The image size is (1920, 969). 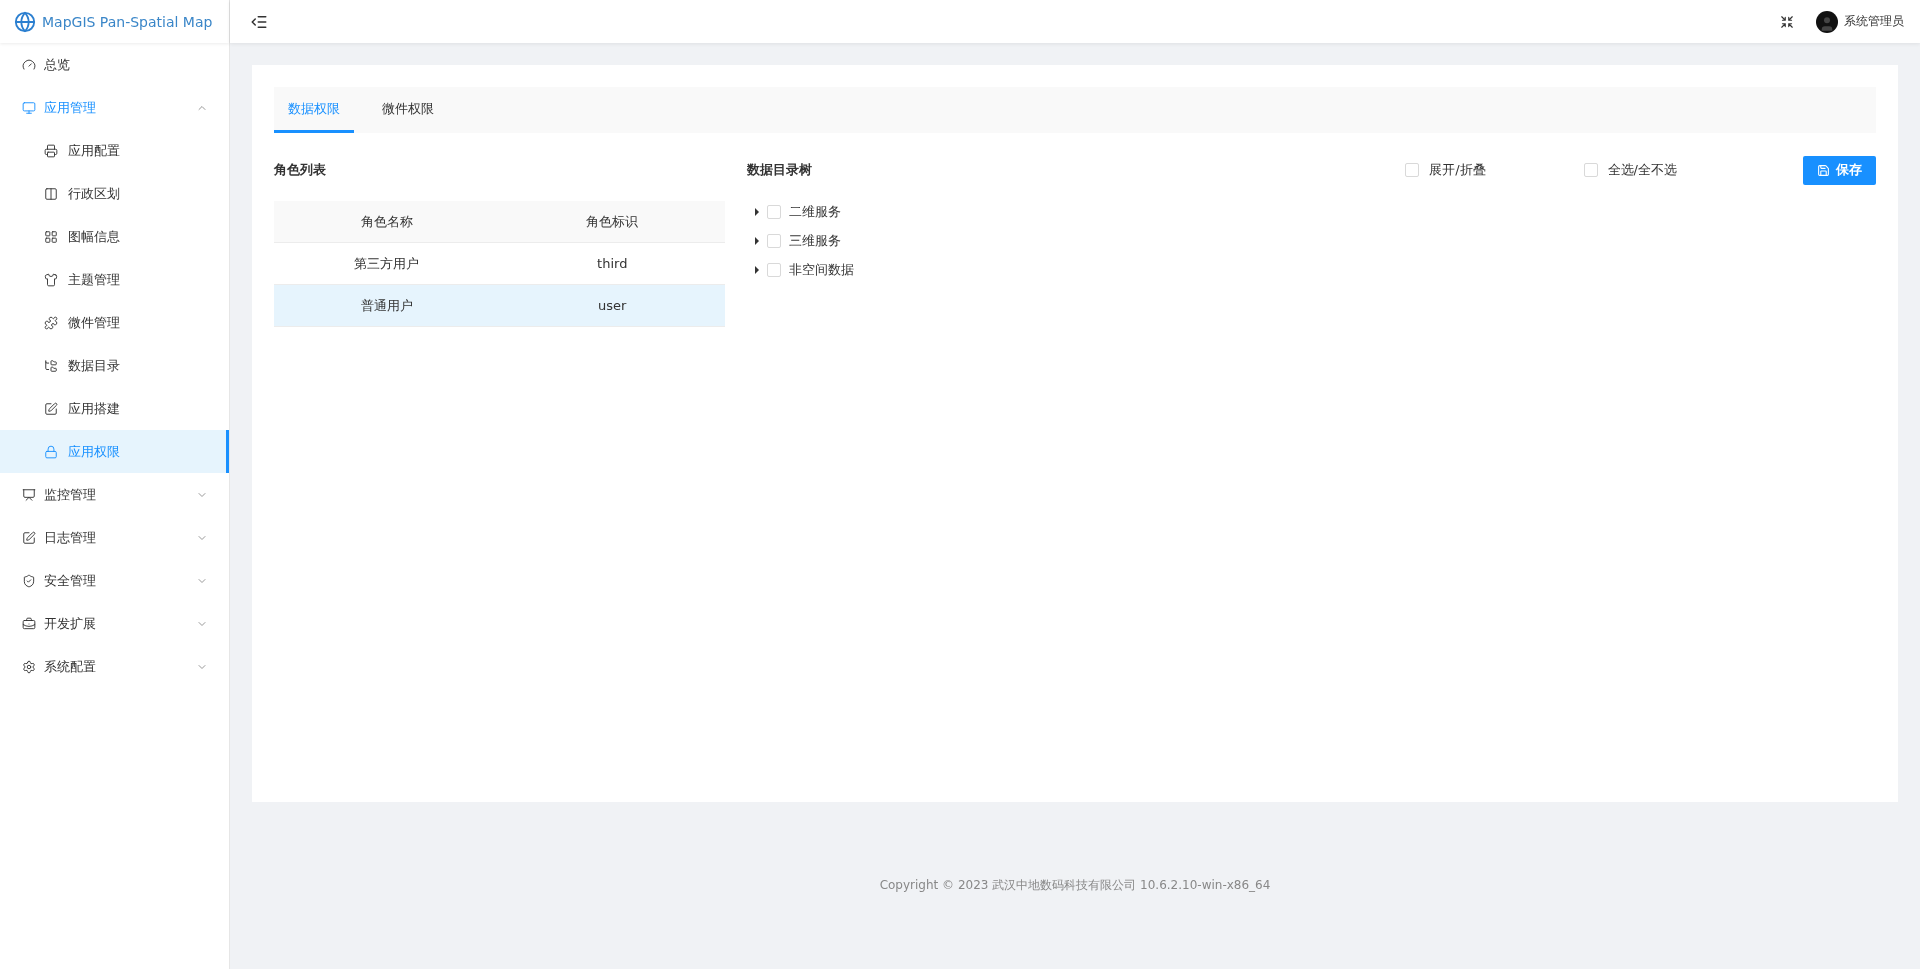 I want to click on monitor-icon, so click(x=29, y=107).